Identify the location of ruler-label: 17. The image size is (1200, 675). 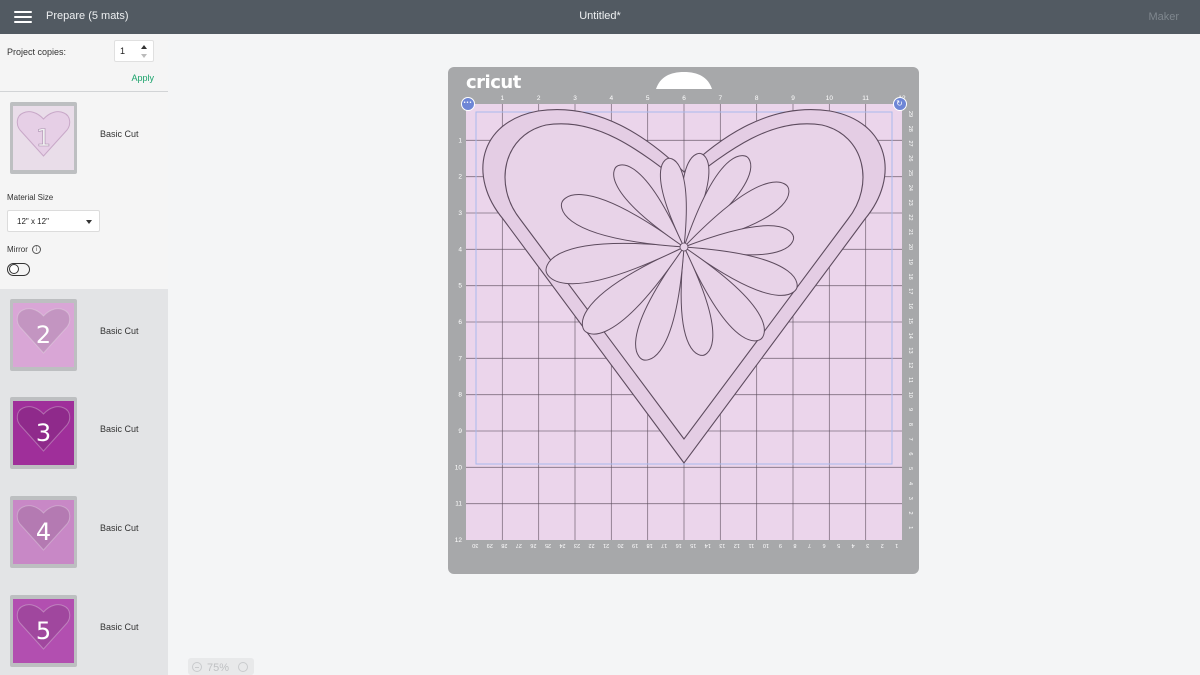
(910, 291).